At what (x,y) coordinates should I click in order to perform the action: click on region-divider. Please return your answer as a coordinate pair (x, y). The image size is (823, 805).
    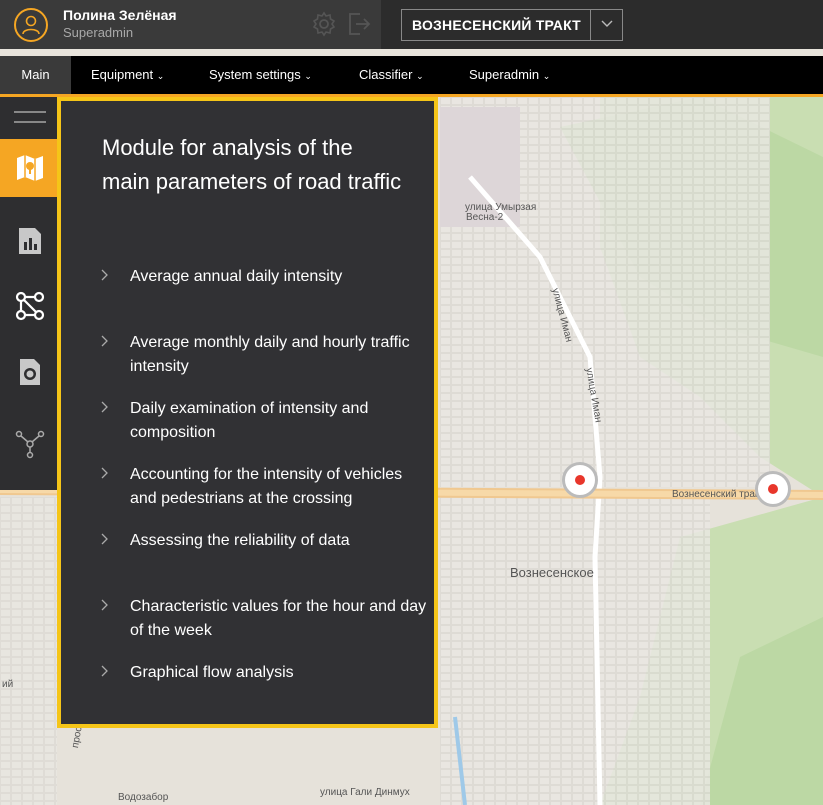
    Looking at the image, I should click on (590, 25).